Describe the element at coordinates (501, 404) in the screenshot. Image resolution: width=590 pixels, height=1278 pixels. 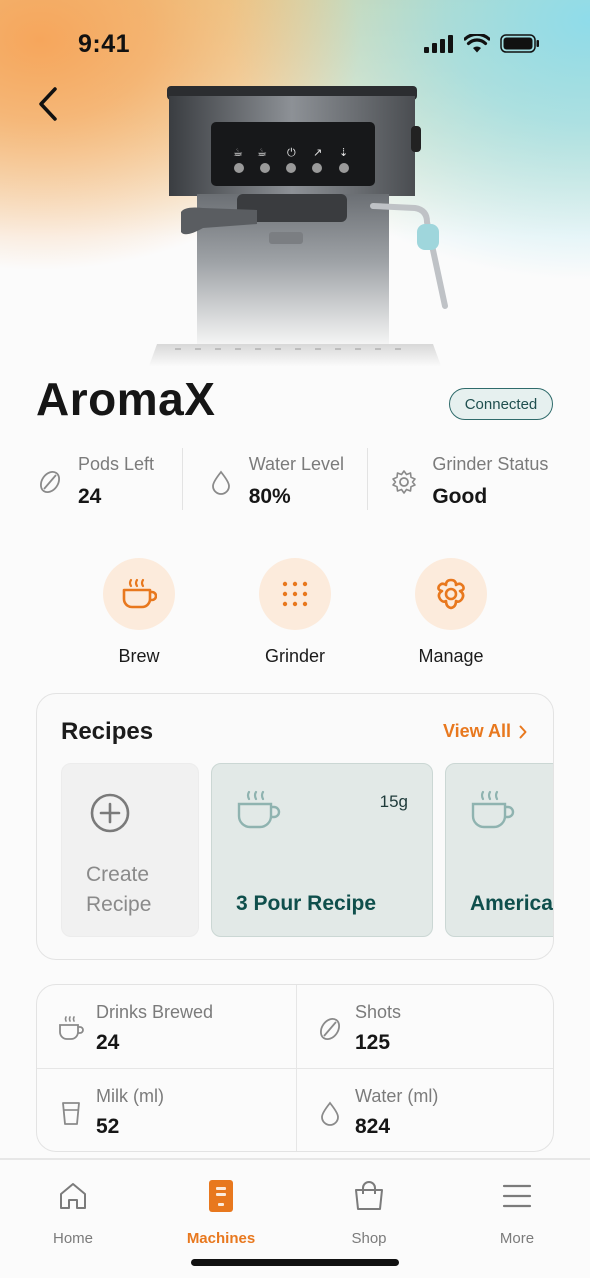
I see `connection-status-badge: Connected` at that location.